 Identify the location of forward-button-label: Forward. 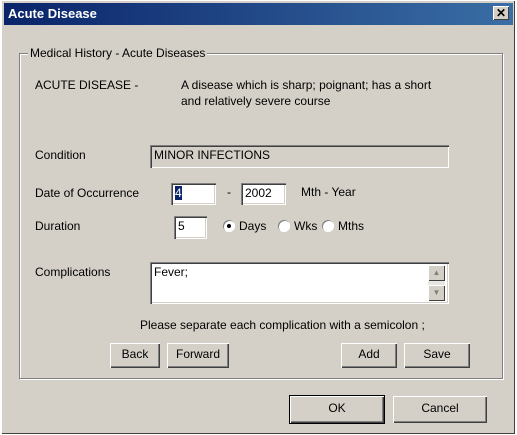
(197, 354).